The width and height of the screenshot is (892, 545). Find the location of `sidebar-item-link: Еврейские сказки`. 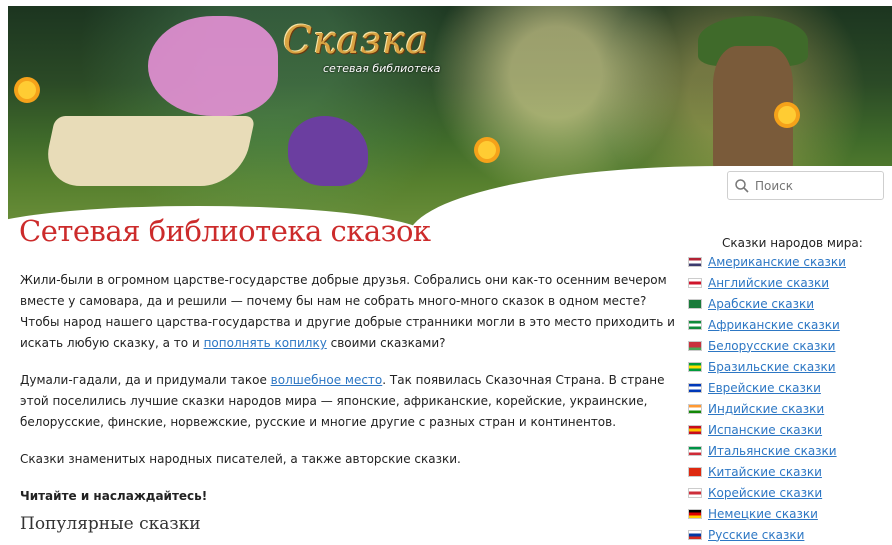

sidebar-item-link: Еврейские сказки is located at coordinates (764, 388).